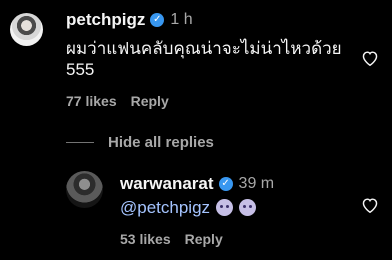  I want to click on avatar-petchpigz, so click(26, 29).